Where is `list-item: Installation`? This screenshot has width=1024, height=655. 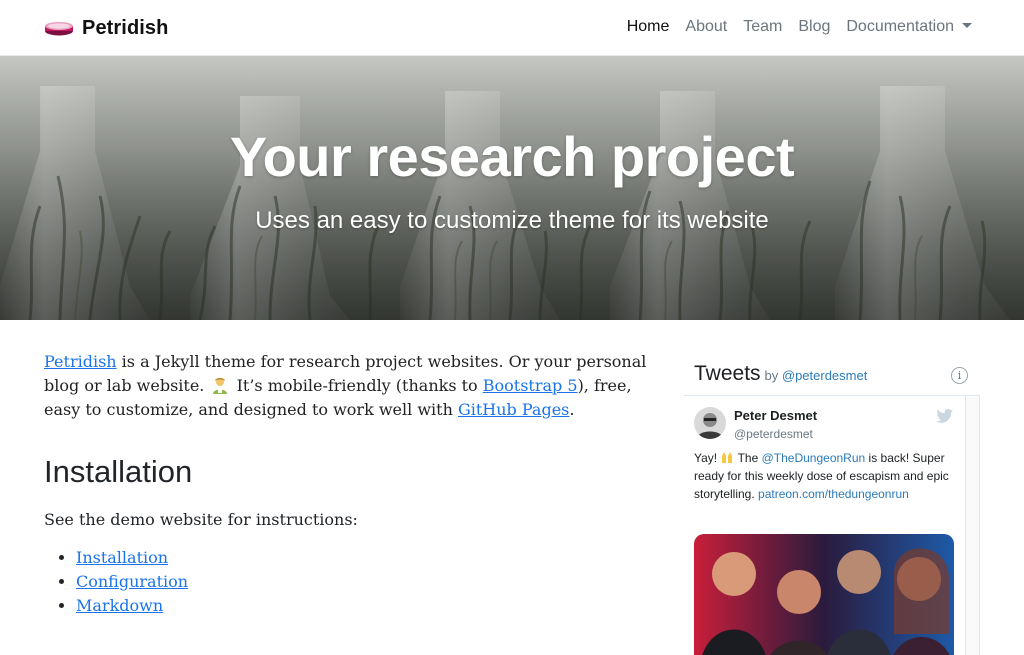
list-item: Installation is located at coordinates (370, 558).